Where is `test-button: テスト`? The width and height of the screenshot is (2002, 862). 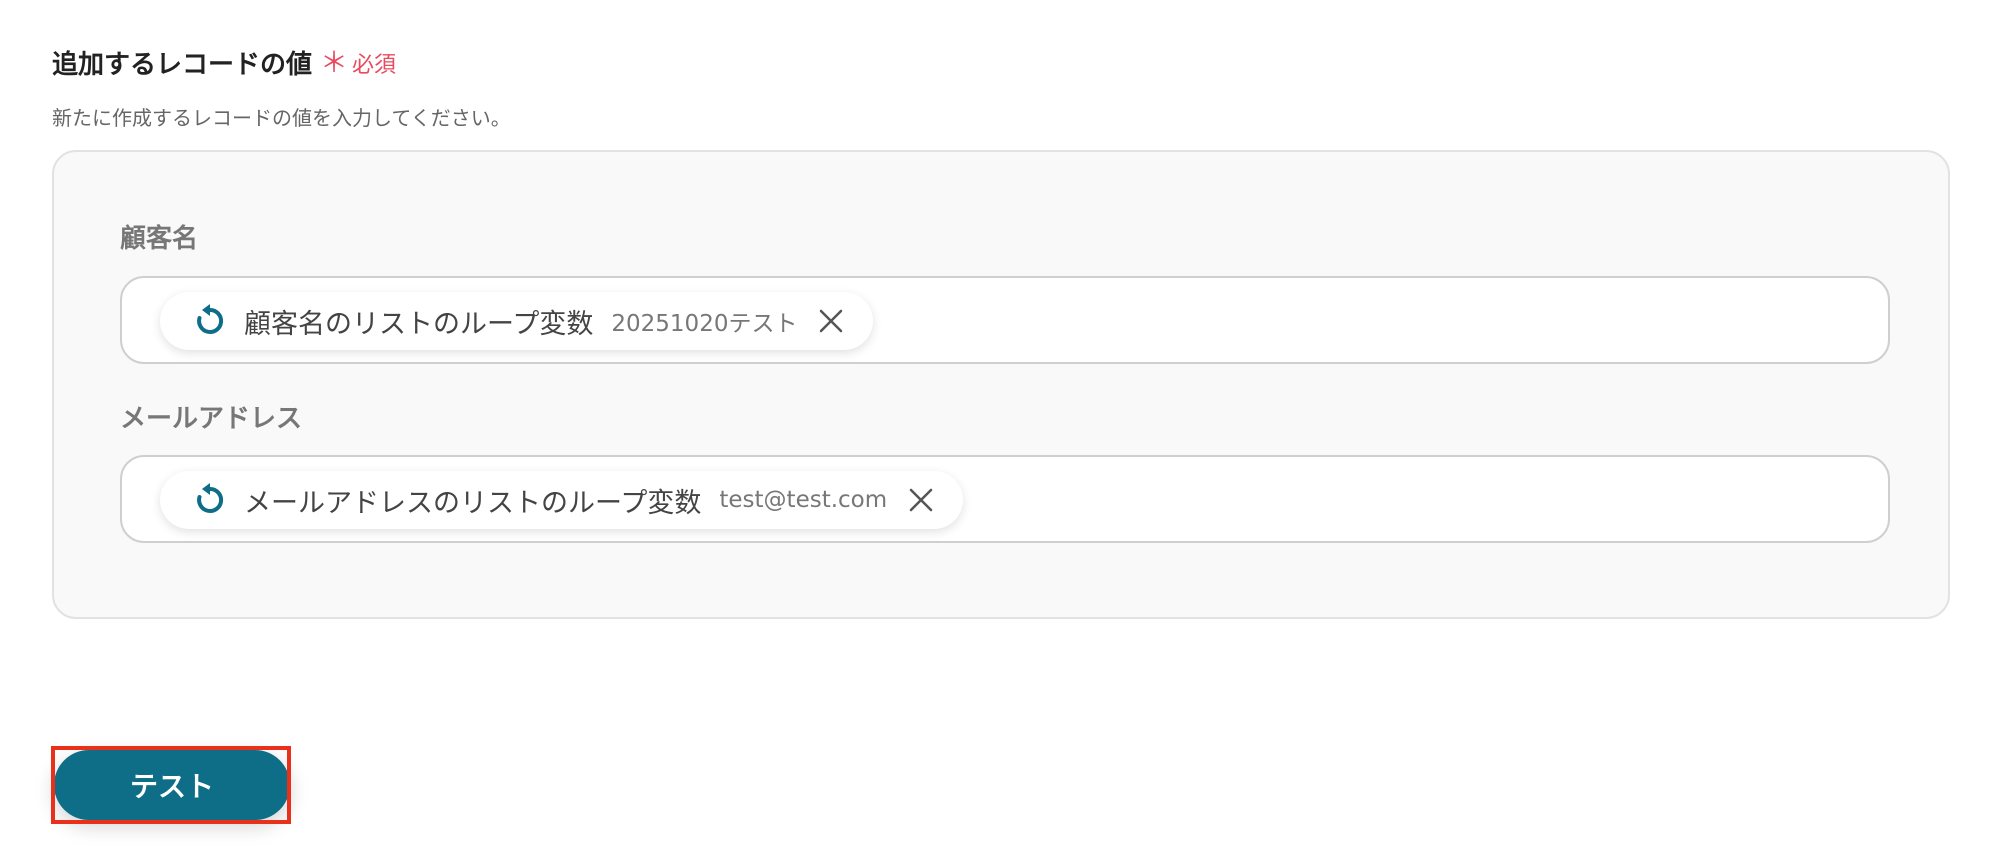
test-button: テスト is located at coordinates (172, 785).